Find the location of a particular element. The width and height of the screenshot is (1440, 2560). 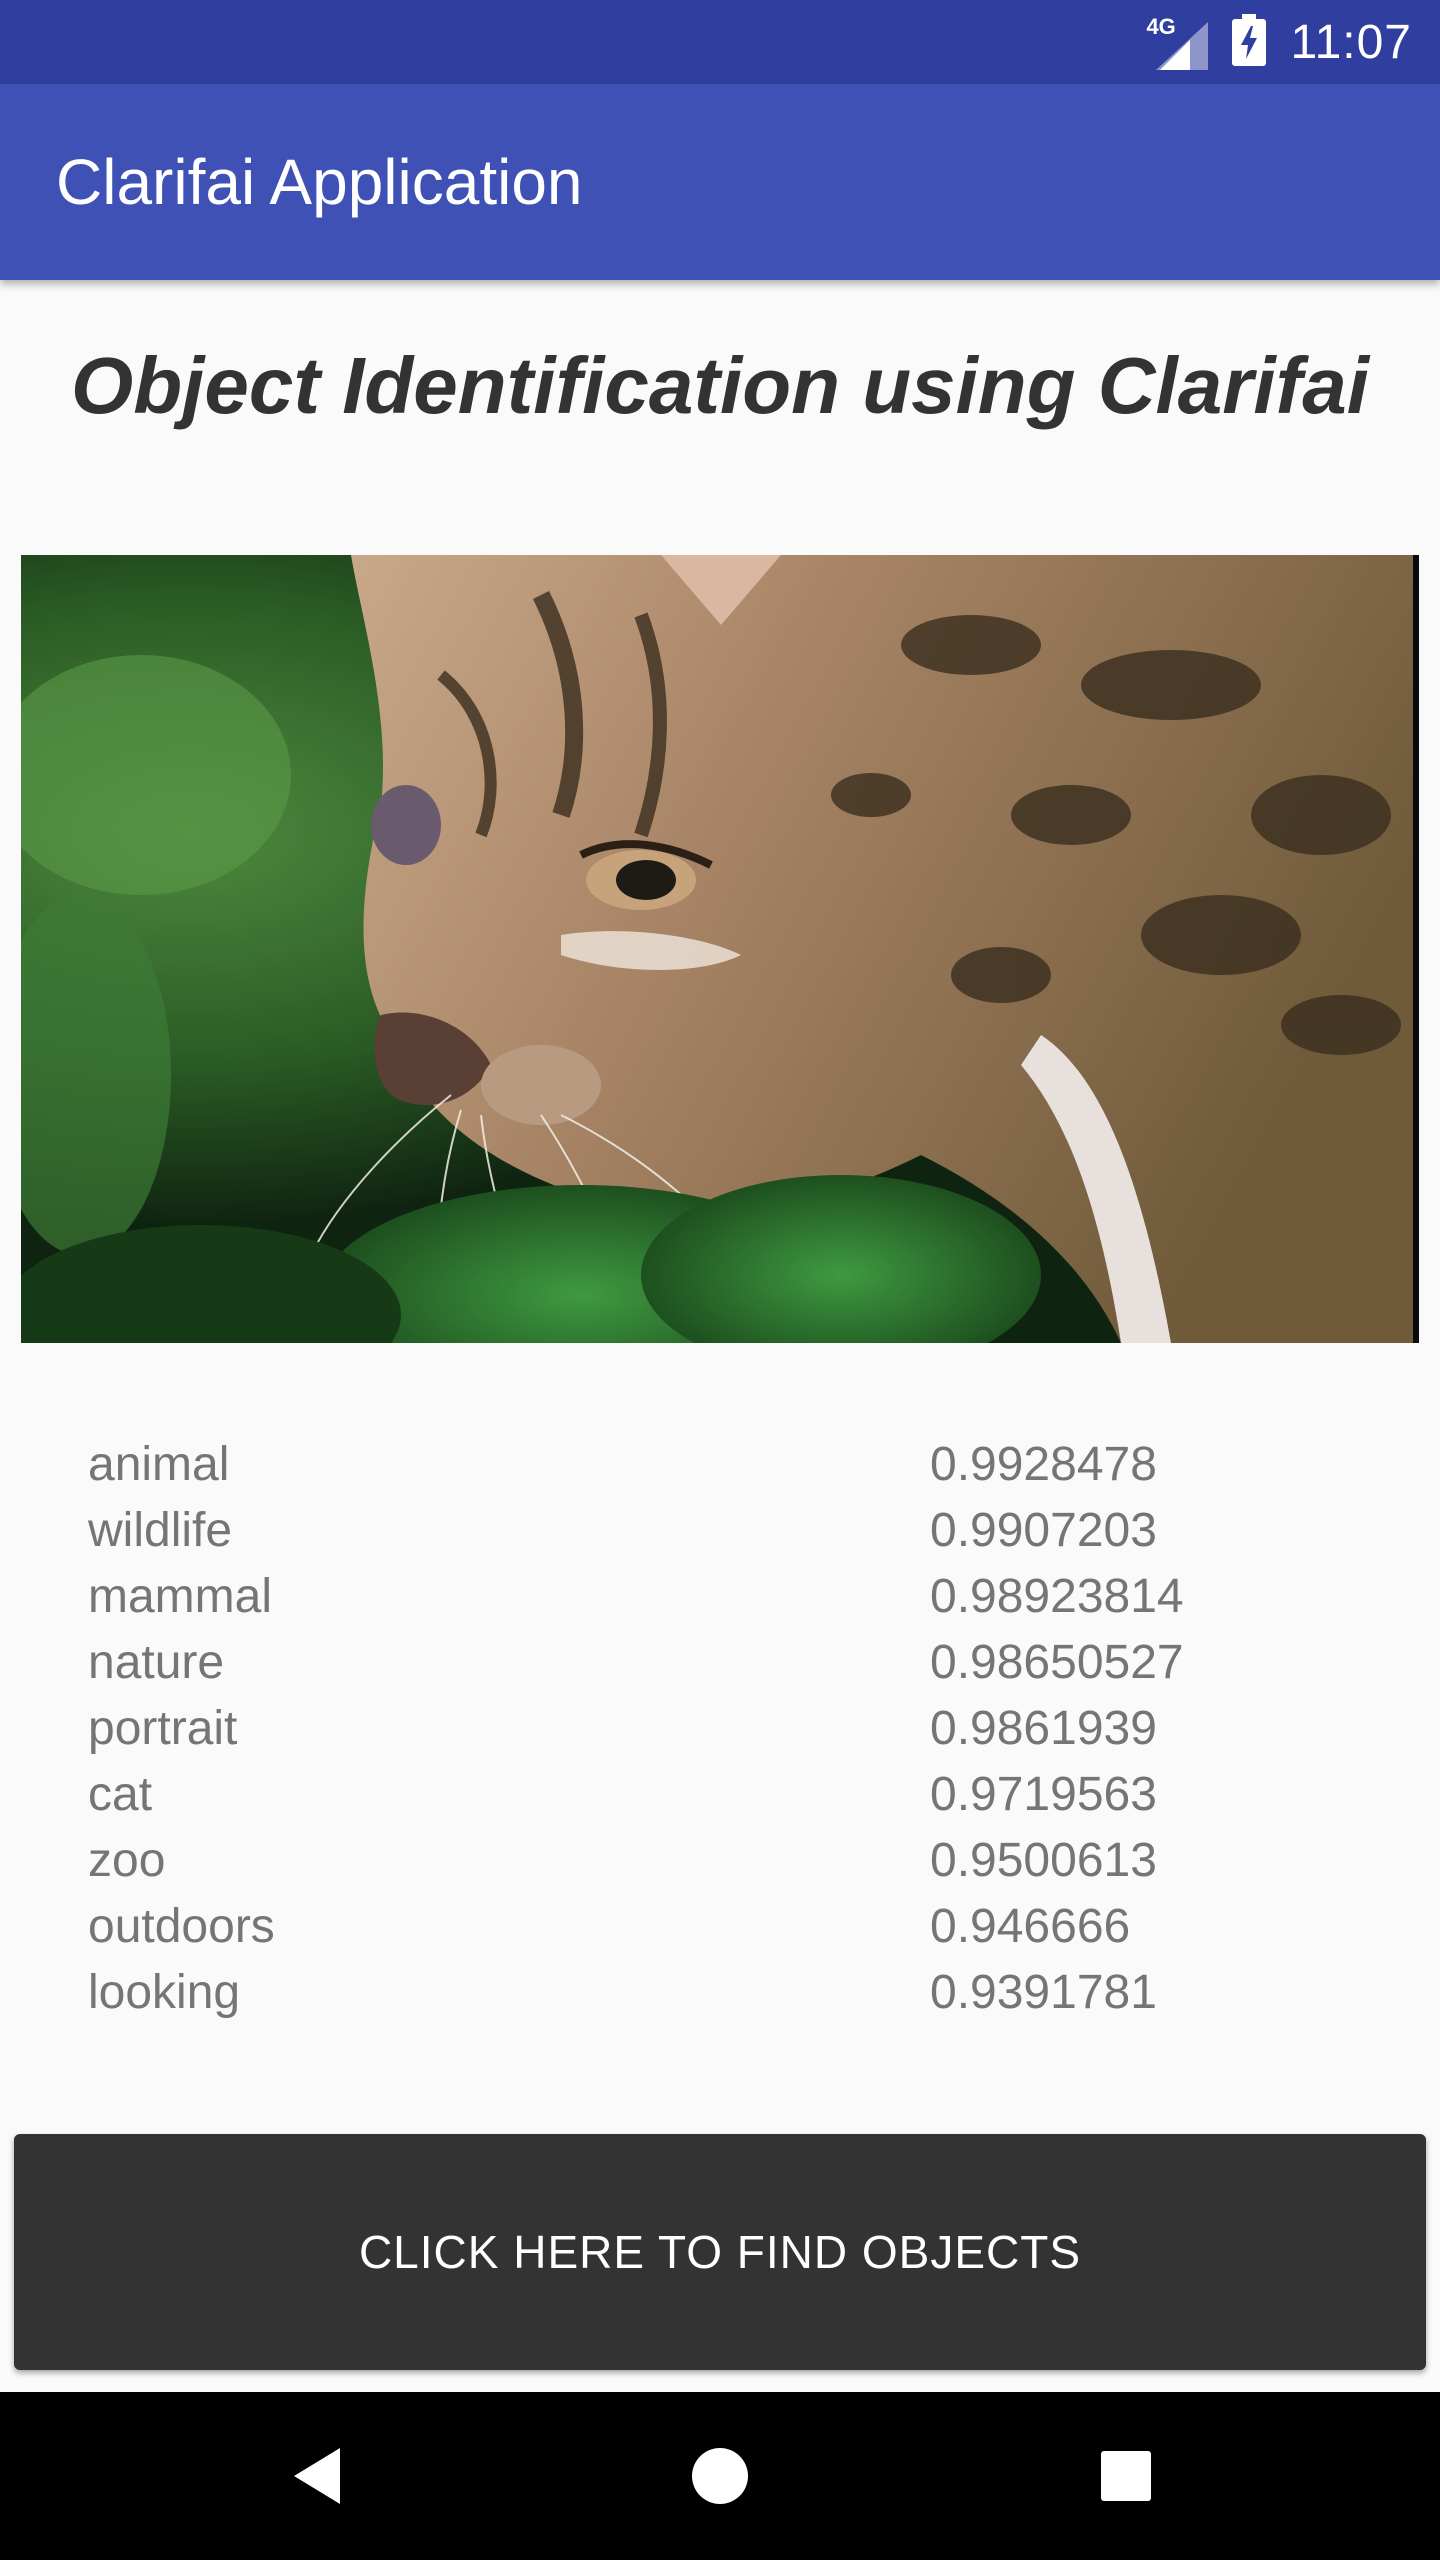

page-heading: Object Identification using Clarifai is located at coordinates (720, 385).